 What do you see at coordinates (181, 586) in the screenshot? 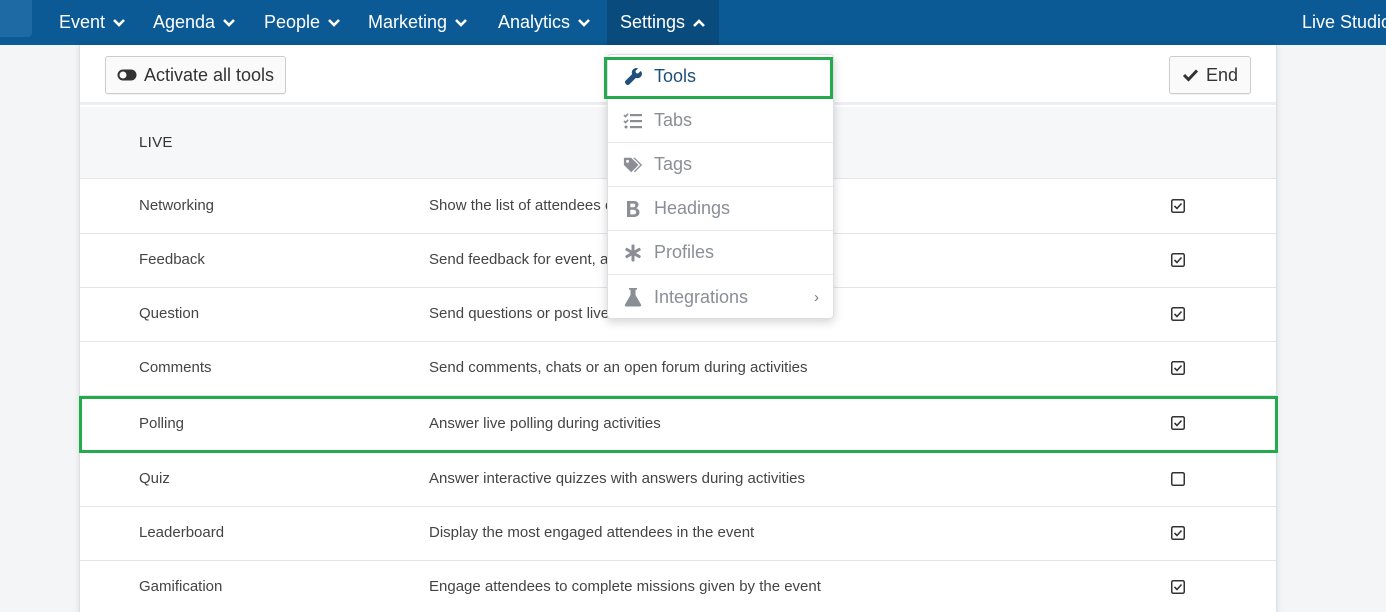
I see `tool-name: Gamification` at bounding box center [181, 586].